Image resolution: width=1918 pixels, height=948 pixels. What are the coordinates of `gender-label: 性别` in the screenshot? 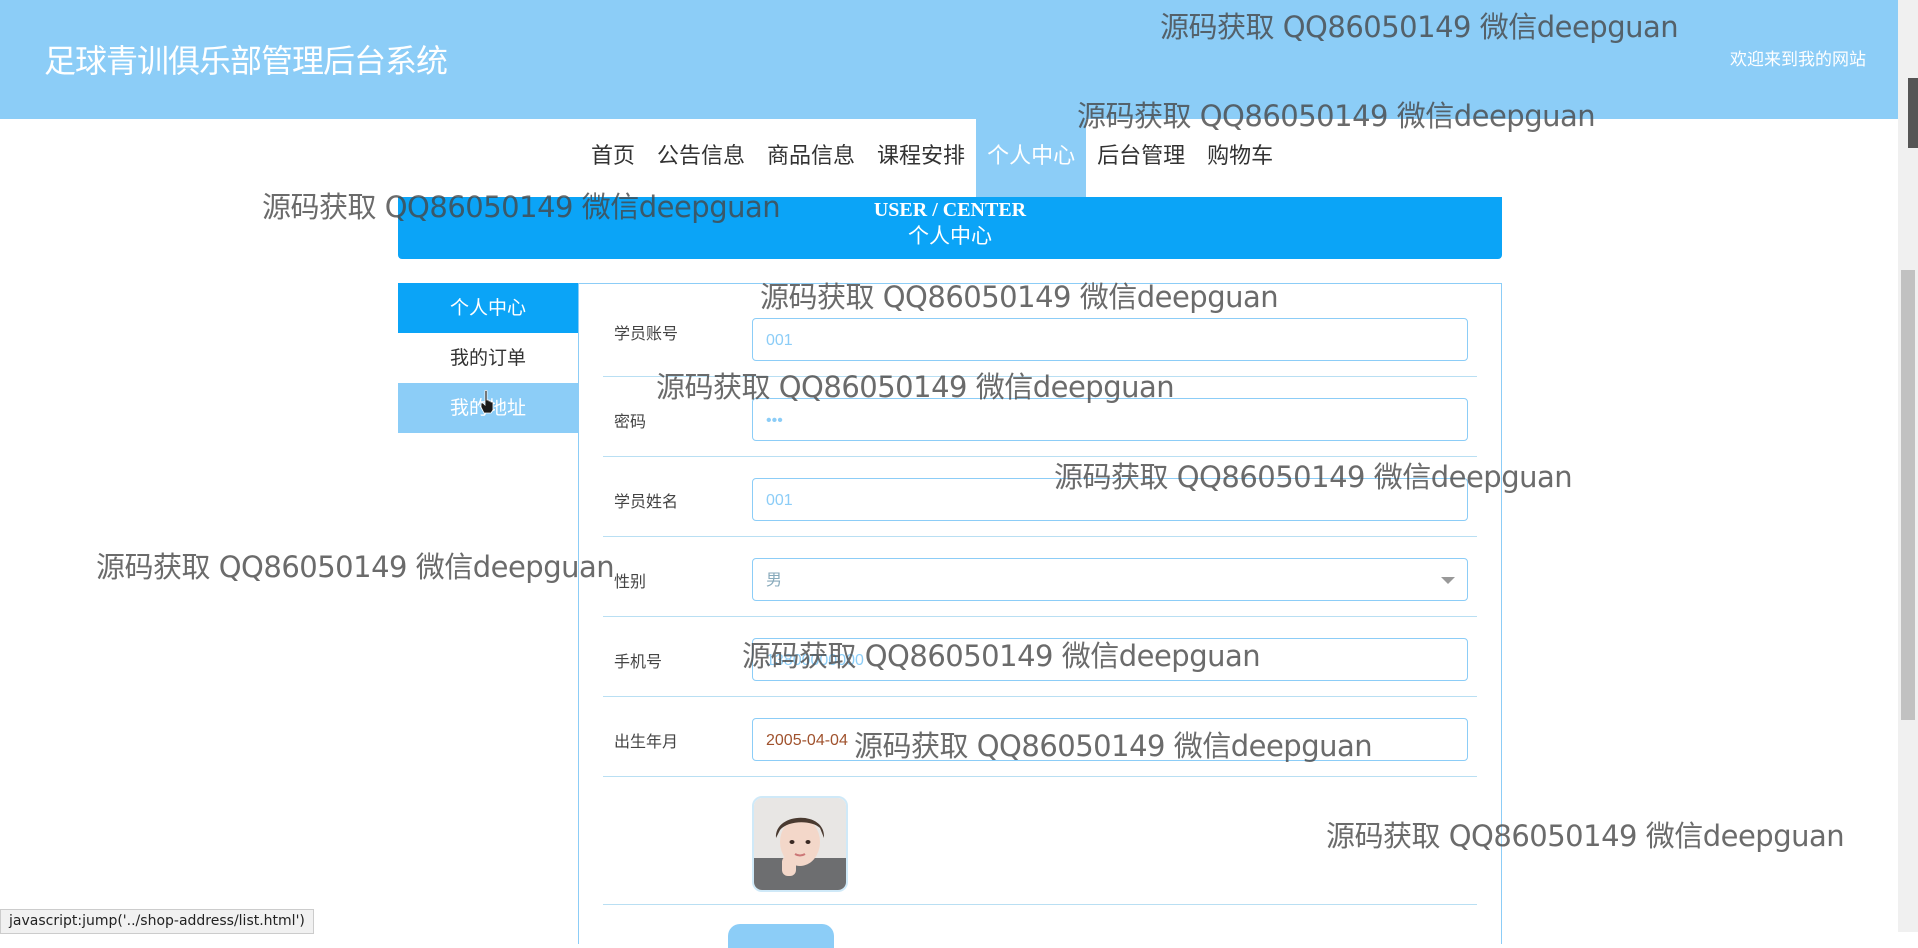 It's located at (630, 581).